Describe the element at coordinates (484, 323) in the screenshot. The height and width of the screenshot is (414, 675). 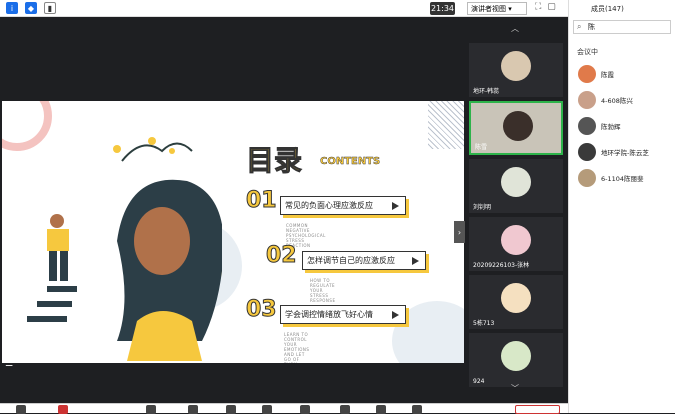
I see `video-tile-name: 5栋713` at that location.